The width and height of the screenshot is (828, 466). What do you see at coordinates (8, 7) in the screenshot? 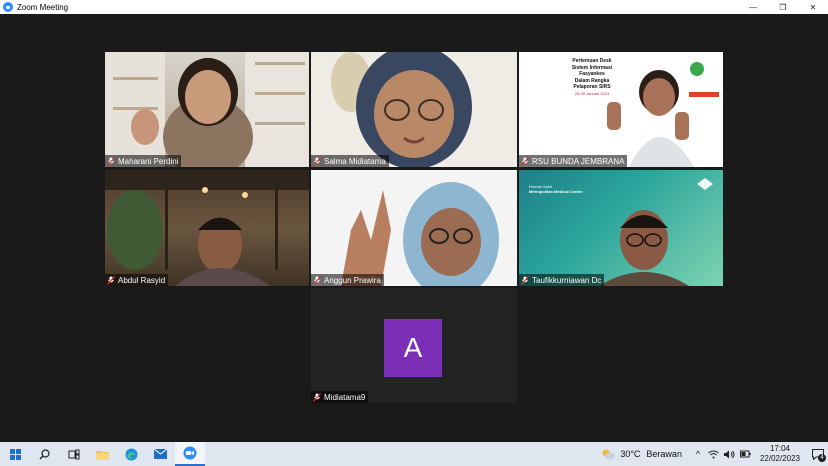
I see `zoom-logo-icon` at bounding box center [8, 7].